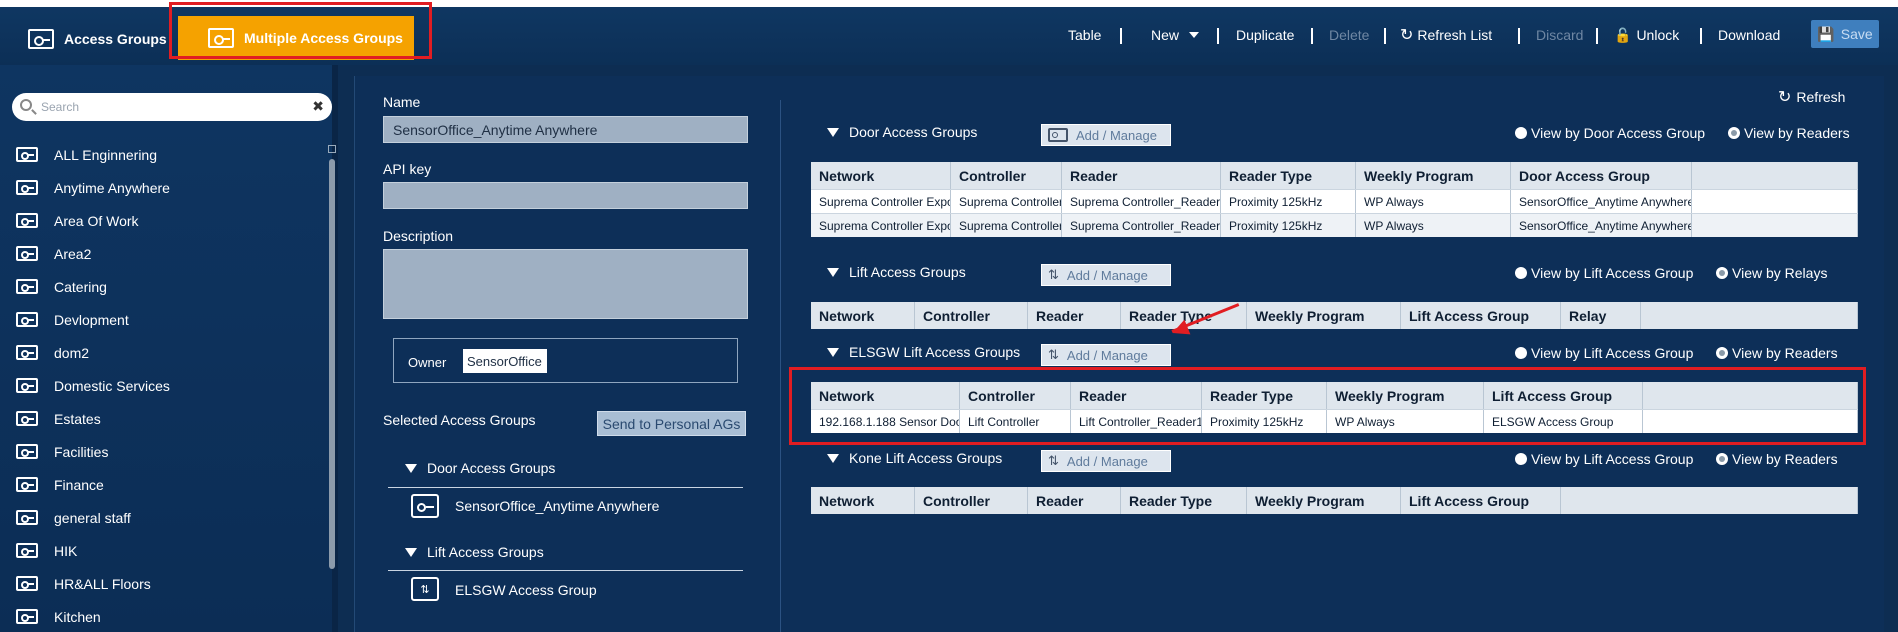 This screenshot has width=1898, height=632. Describe the element at coordinates (914, 458) in the screenshot. I see `kone-groups-header: Kone Lift Access Groups` at that location.